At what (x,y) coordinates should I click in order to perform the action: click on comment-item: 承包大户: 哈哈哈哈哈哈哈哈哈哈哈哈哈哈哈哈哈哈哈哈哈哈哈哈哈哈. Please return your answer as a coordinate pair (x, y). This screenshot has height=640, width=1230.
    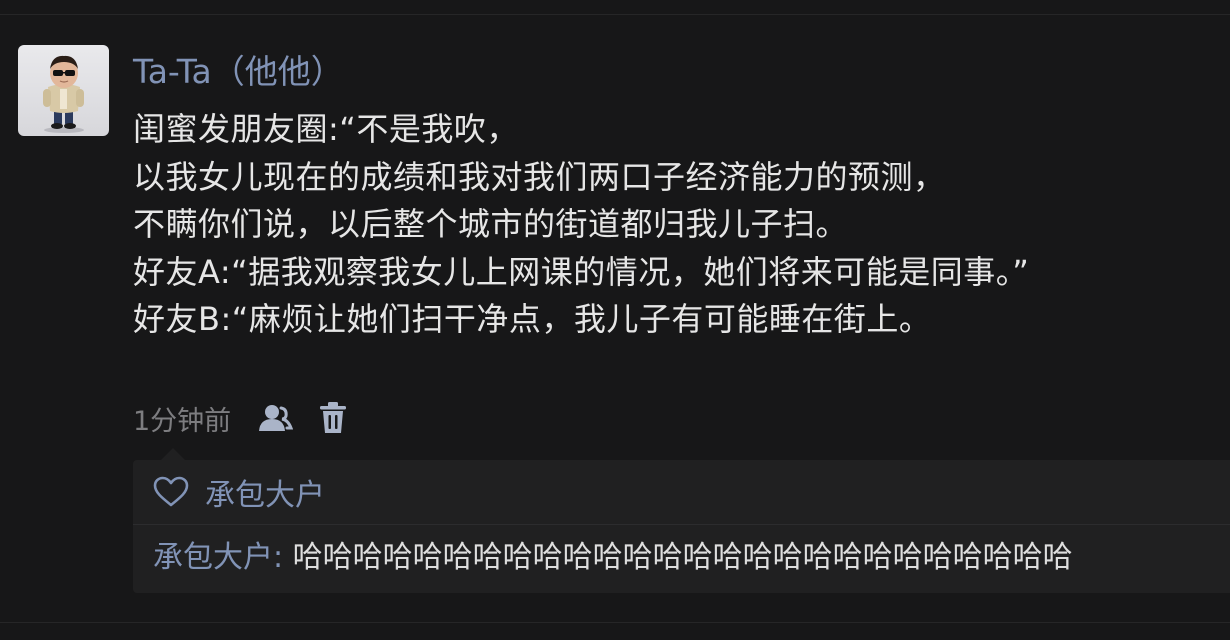
    Looking at the image, I should click on (613, 558).